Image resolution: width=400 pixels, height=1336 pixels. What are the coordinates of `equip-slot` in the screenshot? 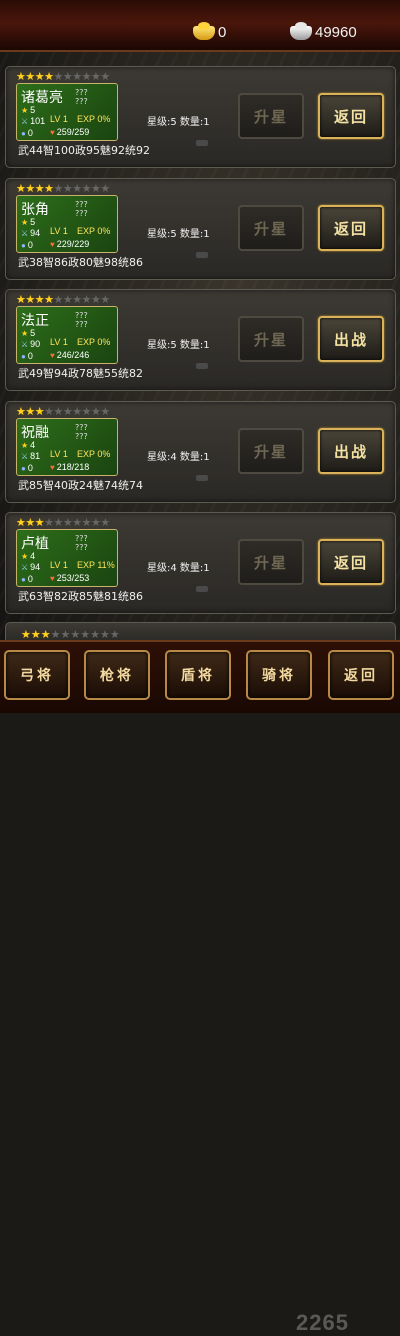 It's located at (202, 255).